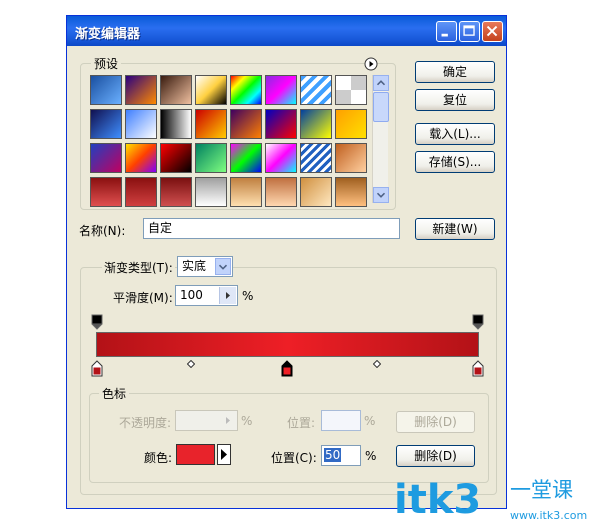  I want to click on opacity-position-input, so click(341, 420).